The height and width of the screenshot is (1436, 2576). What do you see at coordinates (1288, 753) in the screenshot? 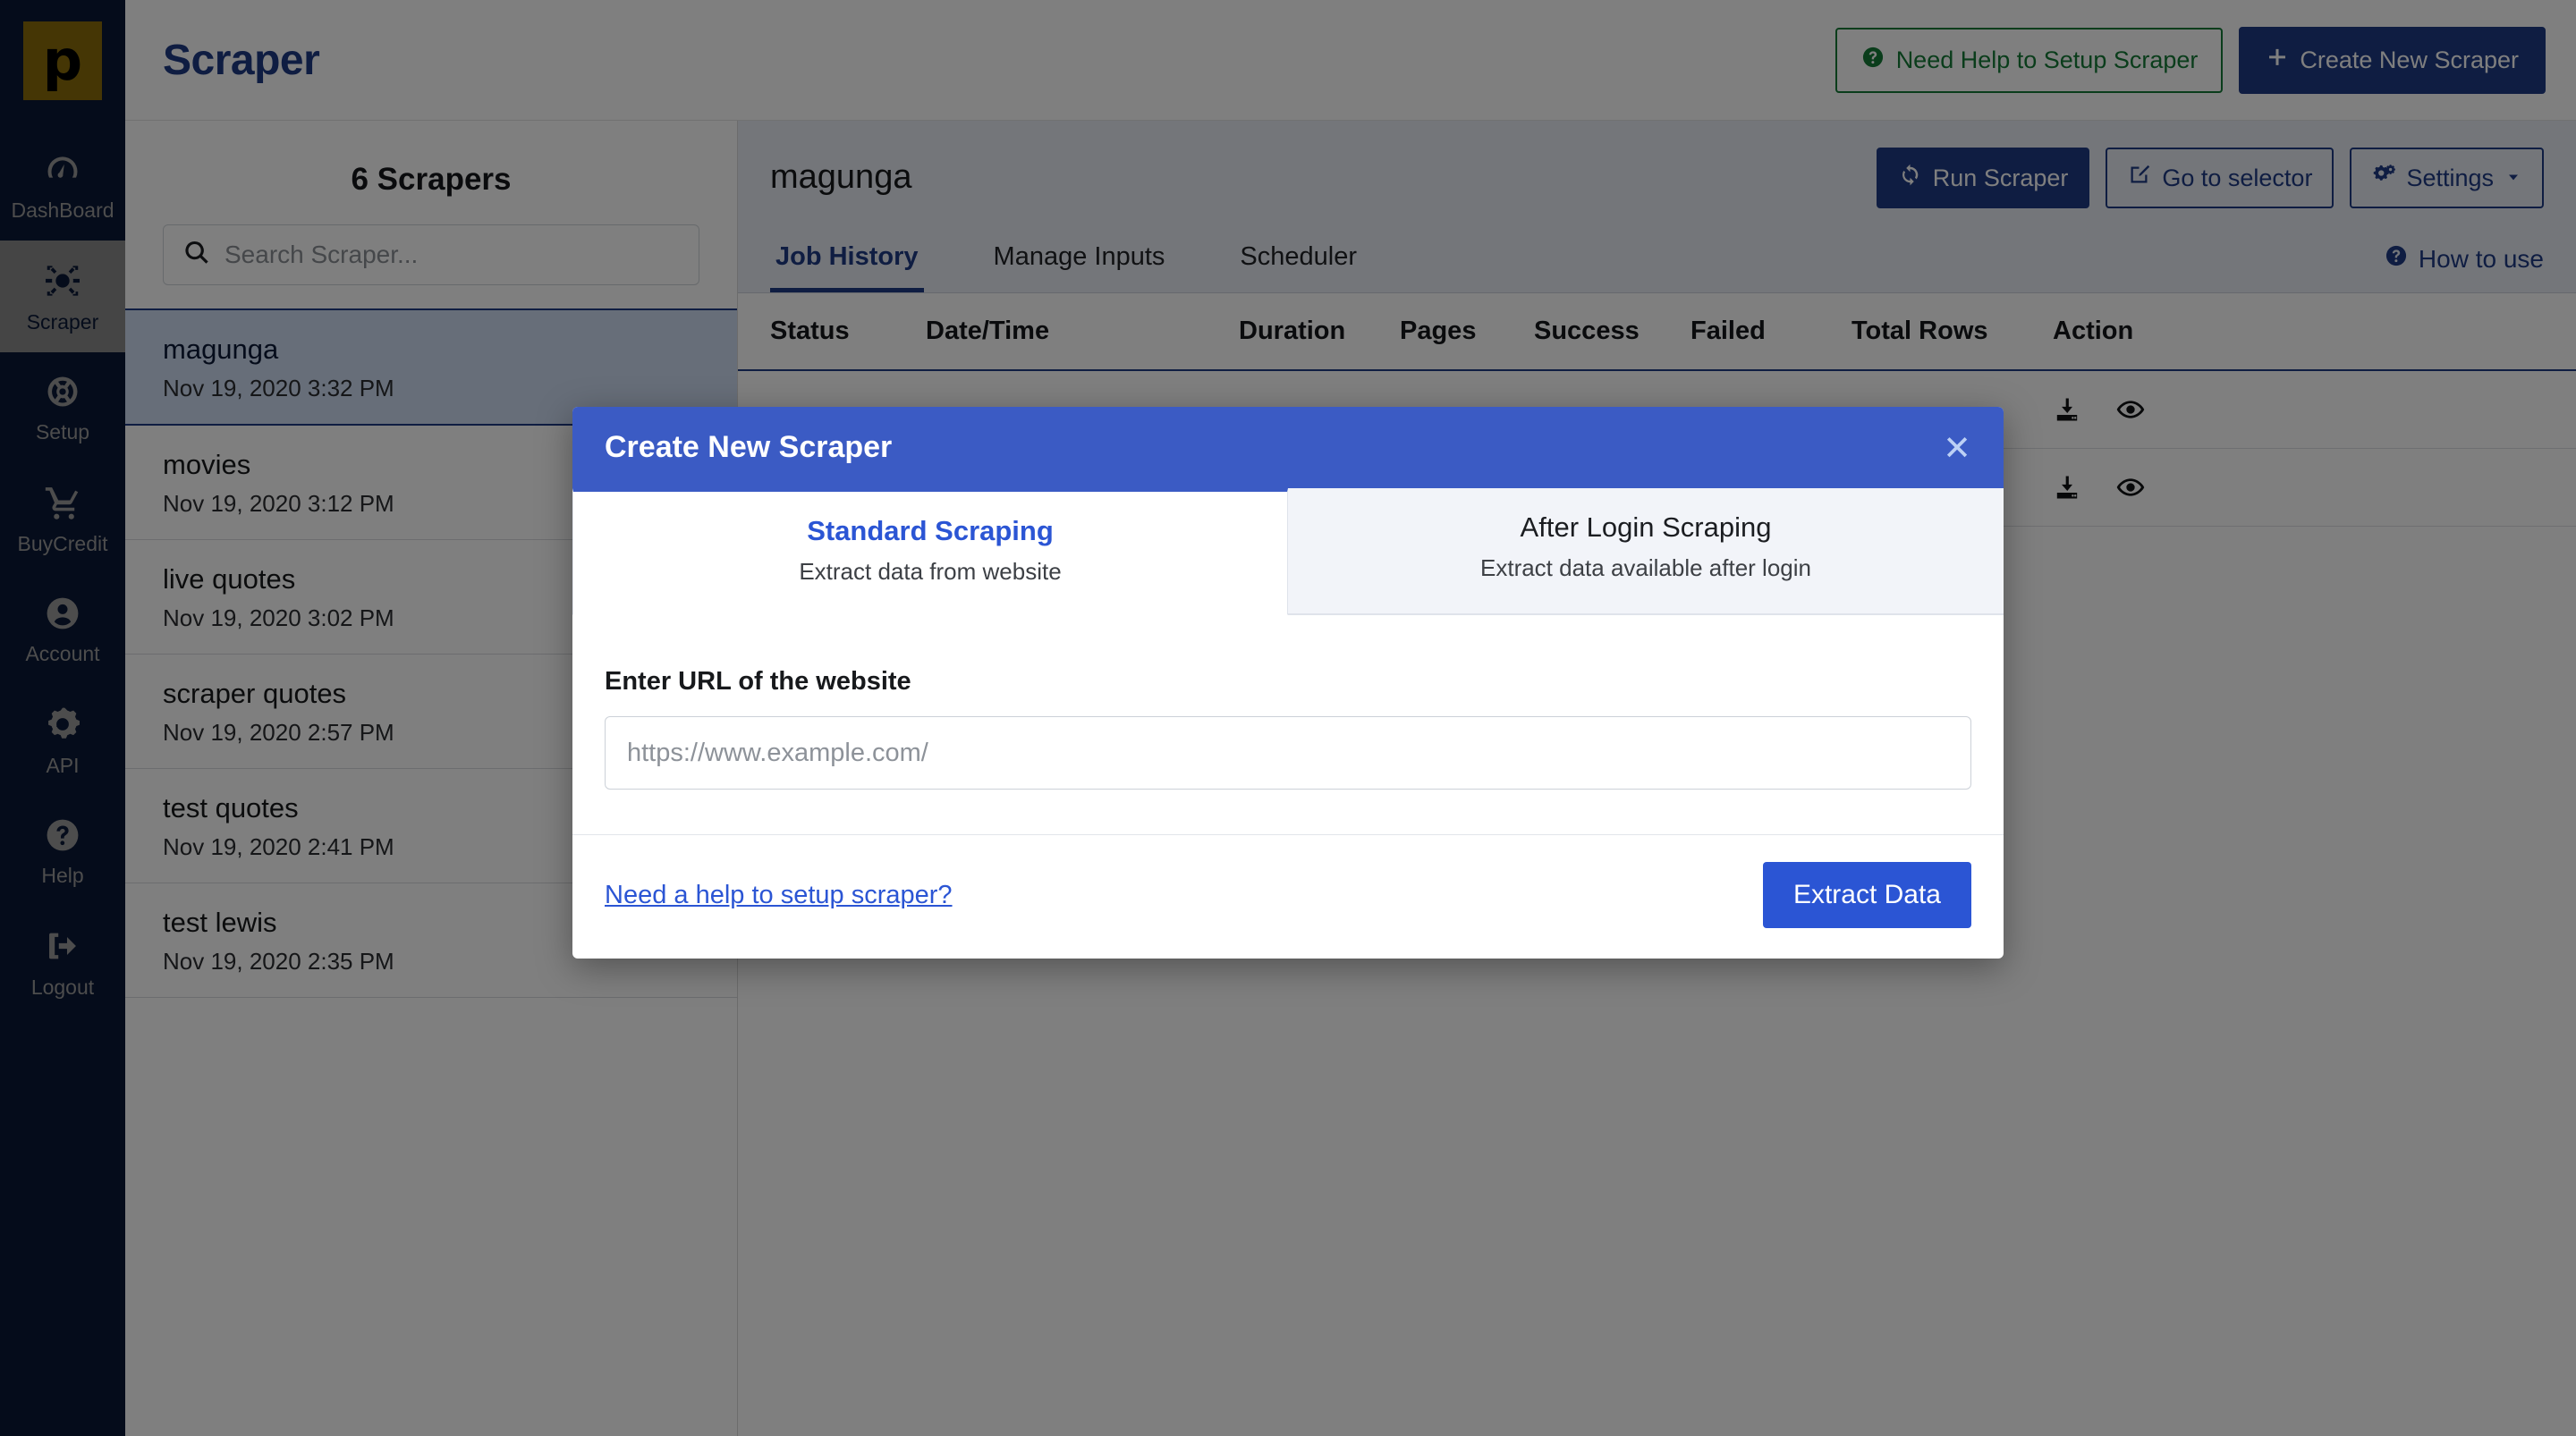
I see `url-input` at bounding box center [1288, 753].